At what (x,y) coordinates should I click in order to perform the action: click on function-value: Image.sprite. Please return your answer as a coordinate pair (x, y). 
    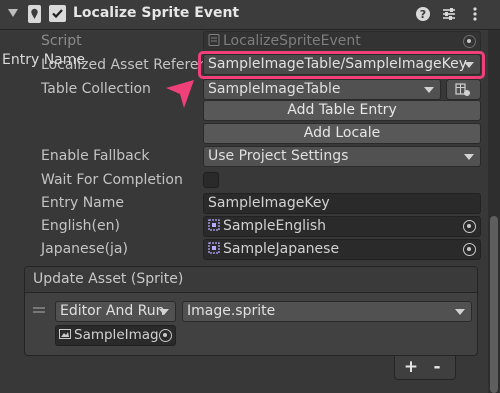
    Looking at the image, I should click on (231, 311).